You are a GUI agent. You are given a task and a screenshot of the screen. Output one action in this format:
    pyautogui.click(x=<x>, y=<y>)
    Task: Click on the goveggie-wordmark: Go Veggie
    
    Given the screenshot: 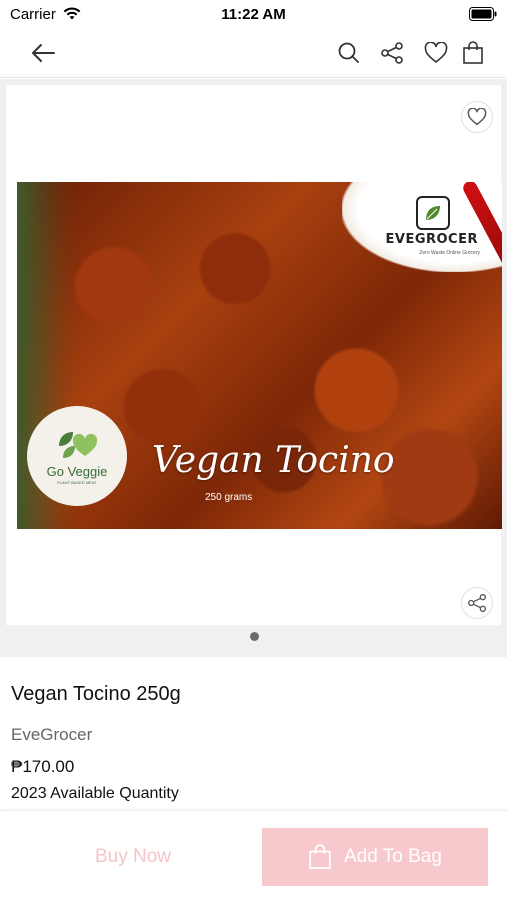 What is the action you would take?
    pyautogui.click(x=77, y=471)
    